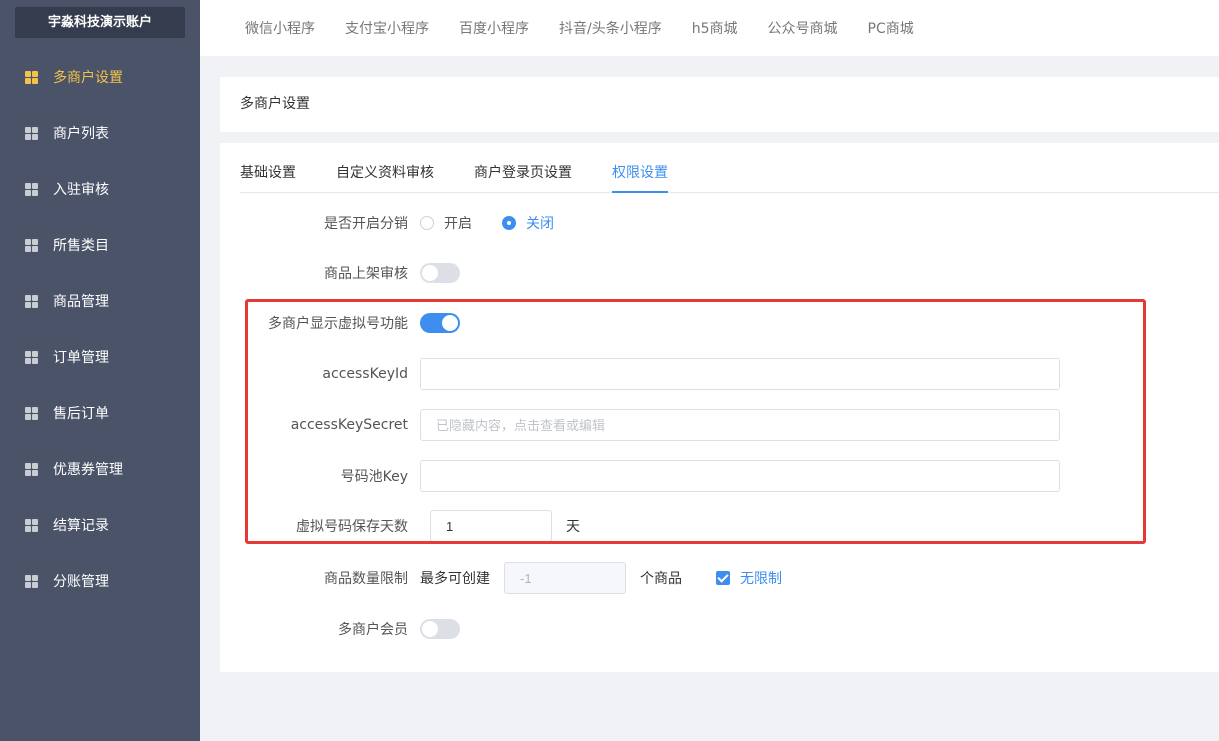  Describe the element at coordinates (81, 134) in the screenshot. I see `sidebar-item-label: 商户列表` at that location.